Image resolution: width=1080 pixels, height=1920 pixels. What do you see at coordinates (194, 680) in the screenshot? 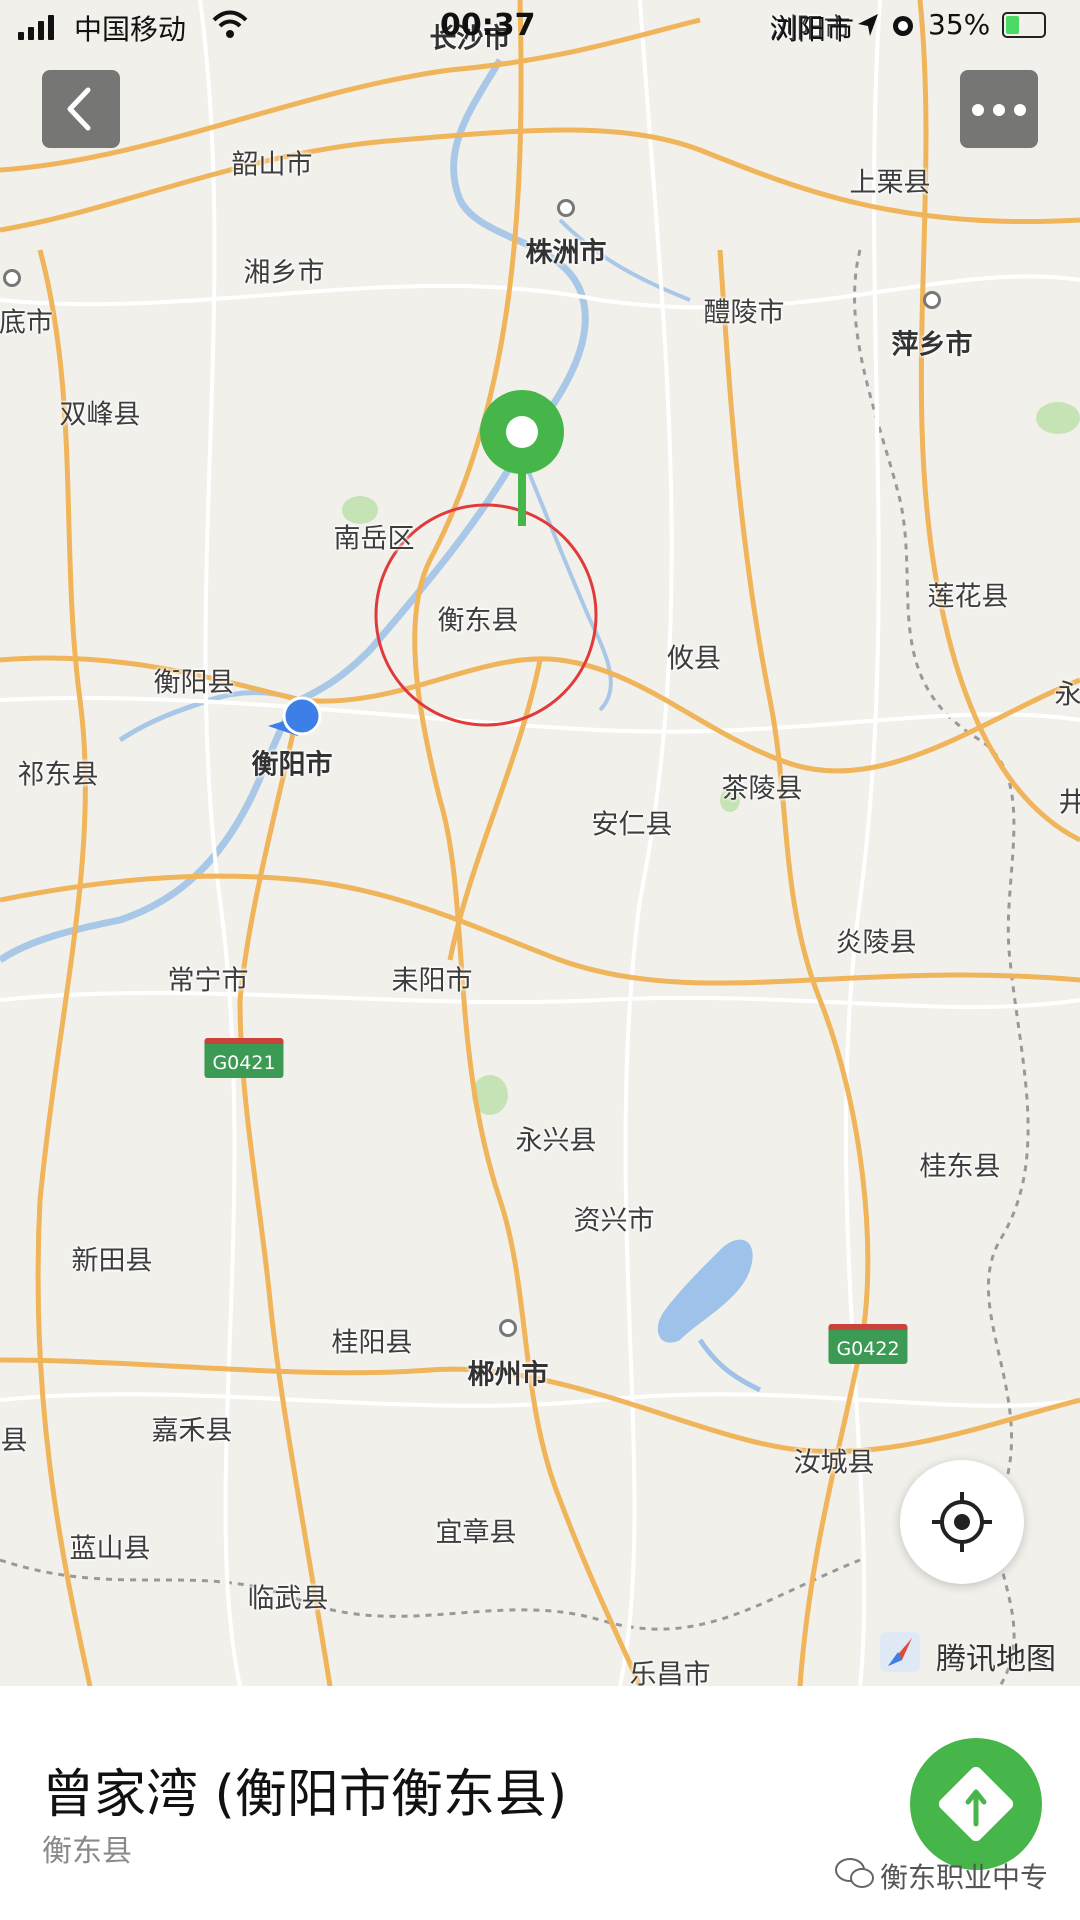
I see `place-label: 衡阳县` at bounding box center [194, 680].